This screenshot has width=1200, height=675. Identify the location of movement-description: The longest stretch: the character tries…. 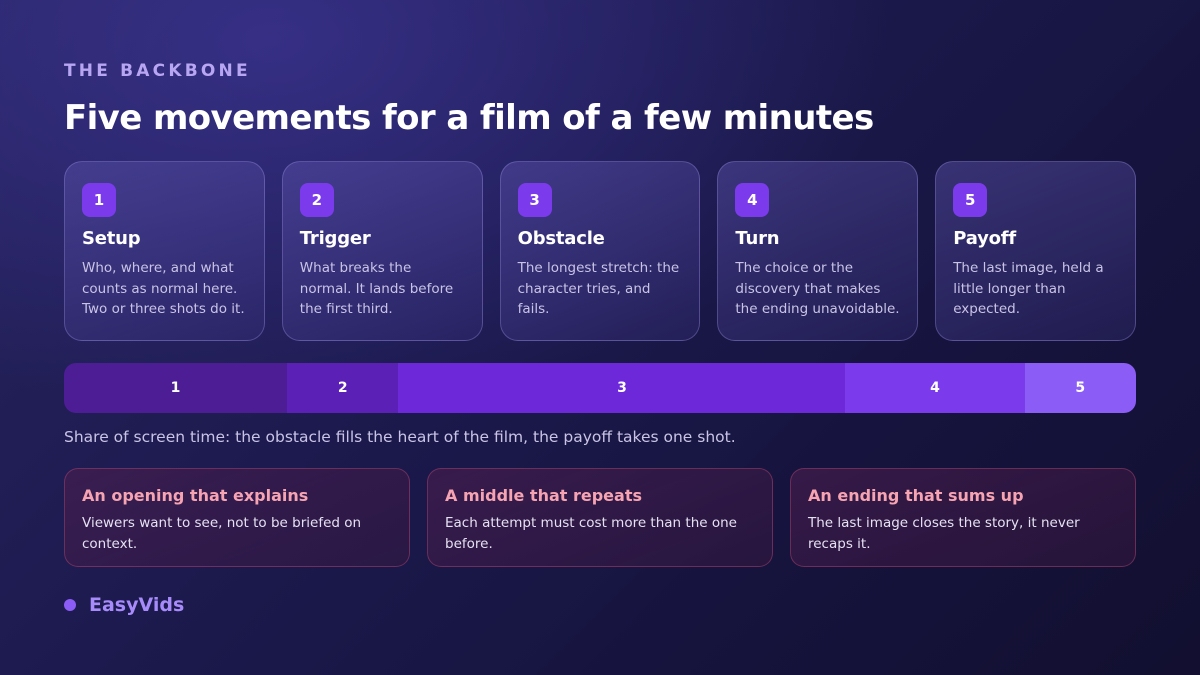
(598, 288).